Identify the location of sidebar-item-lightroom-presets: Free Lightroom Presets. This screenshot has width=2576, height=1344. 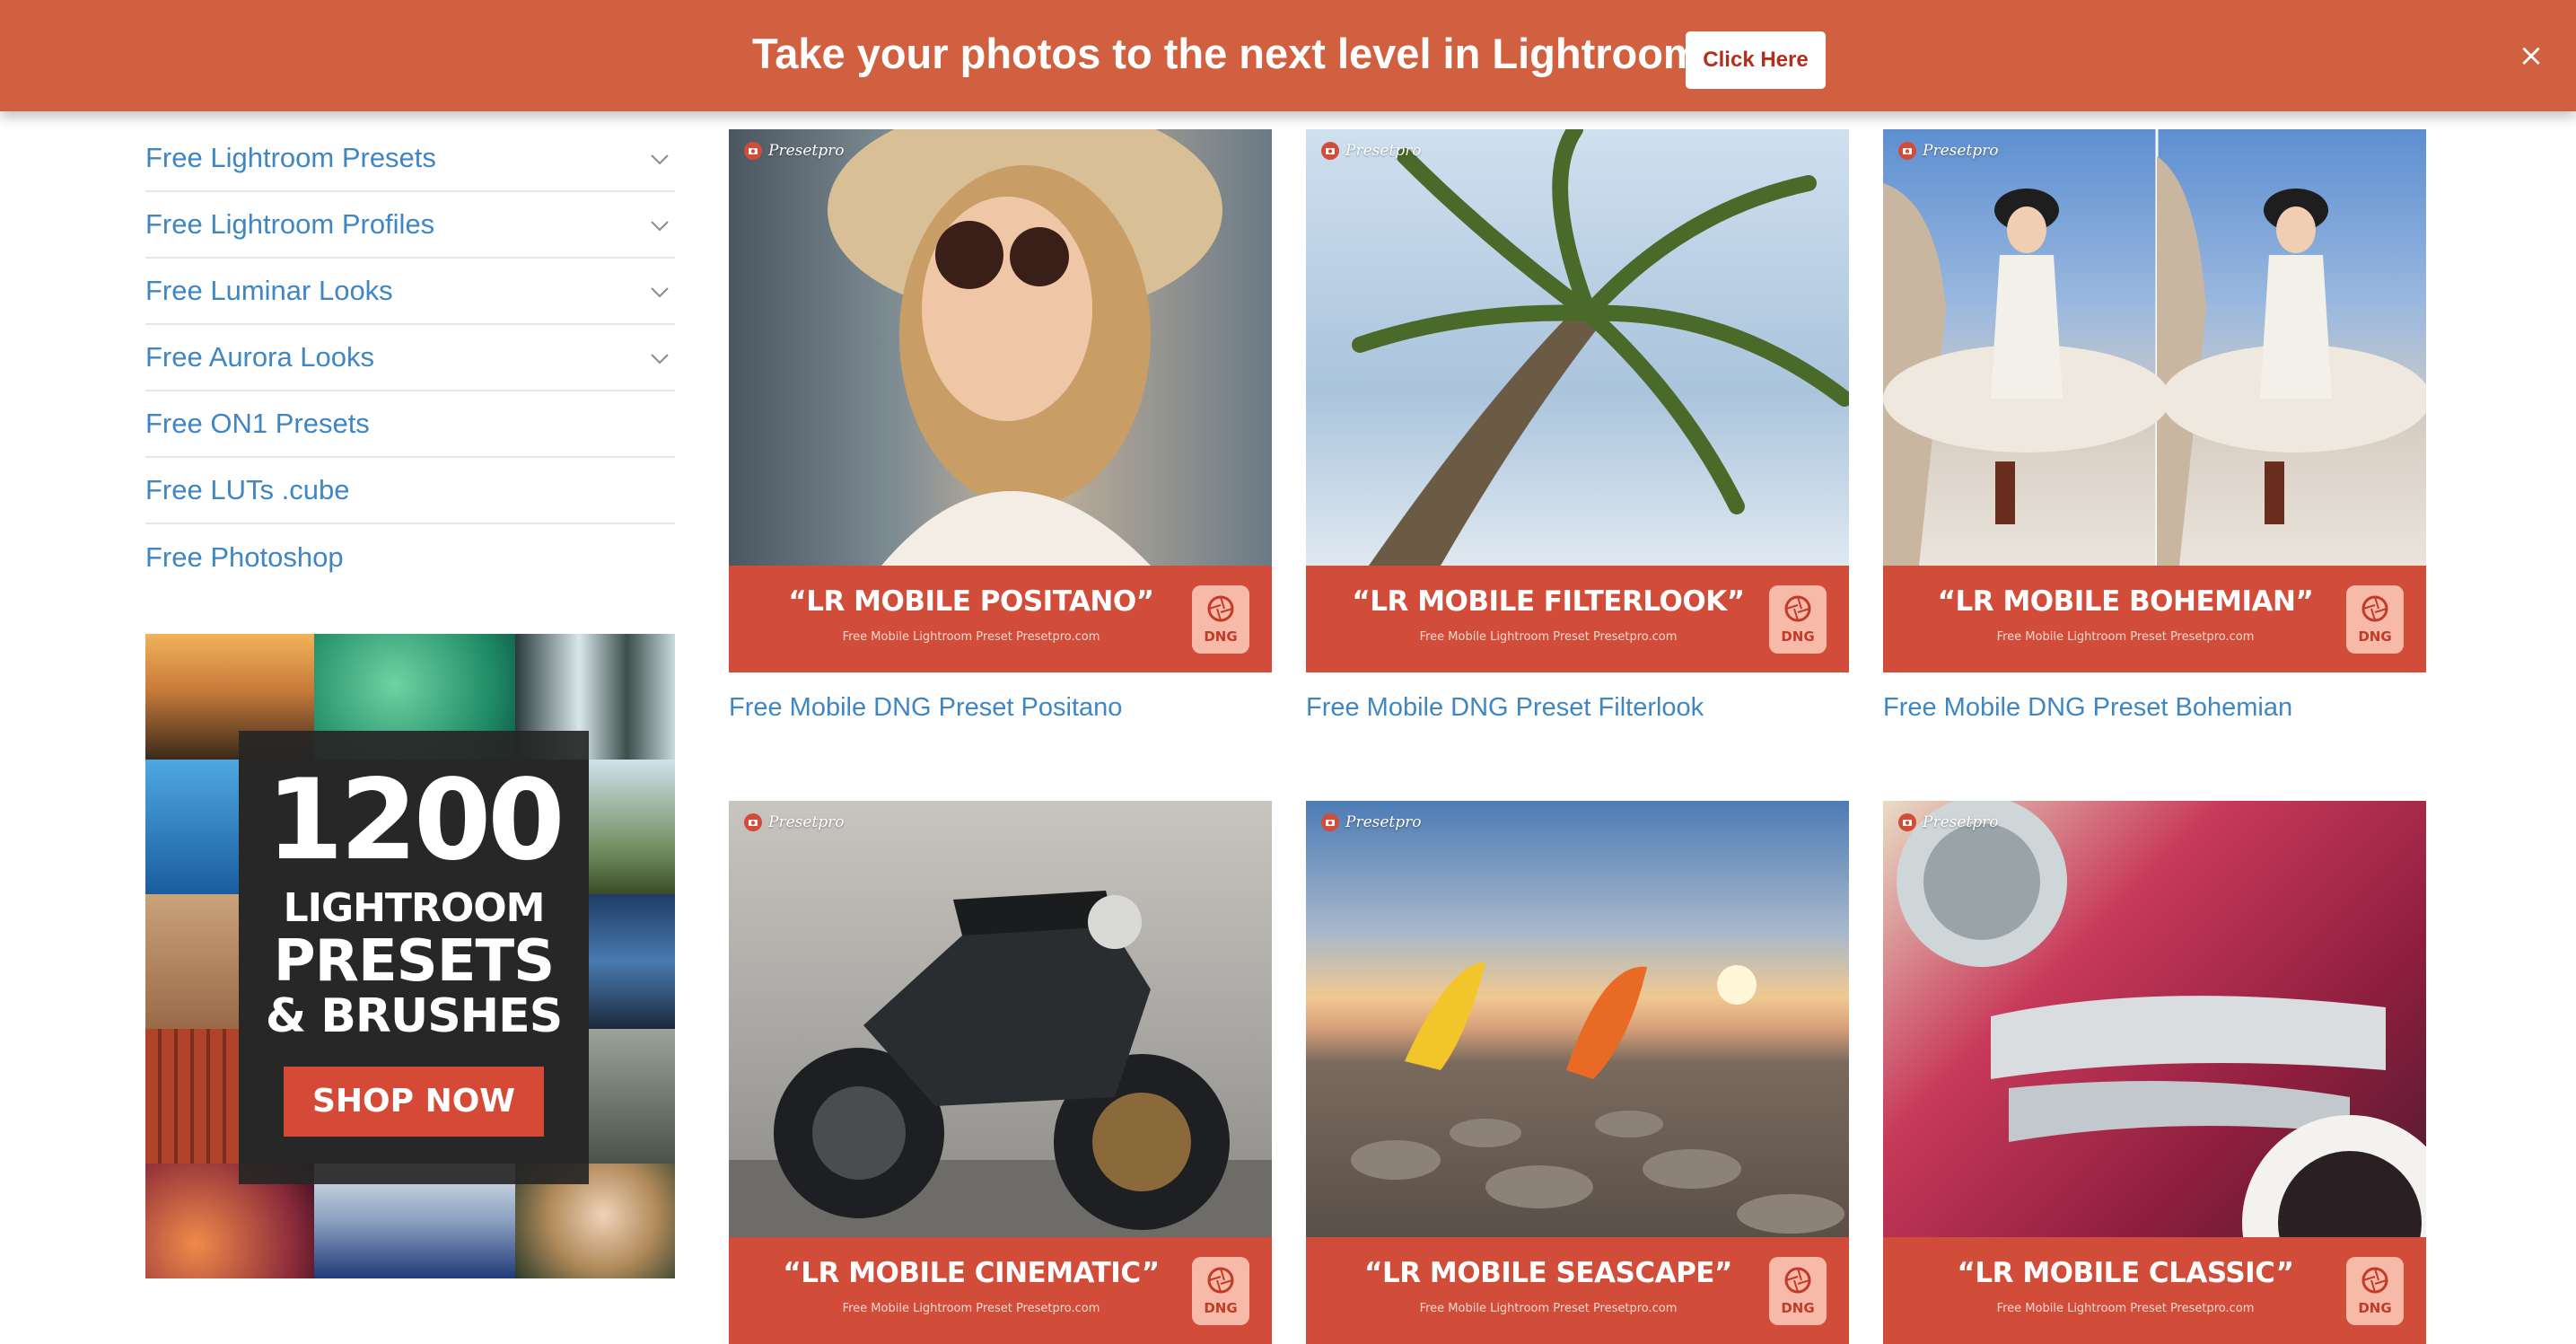
(410, 159).